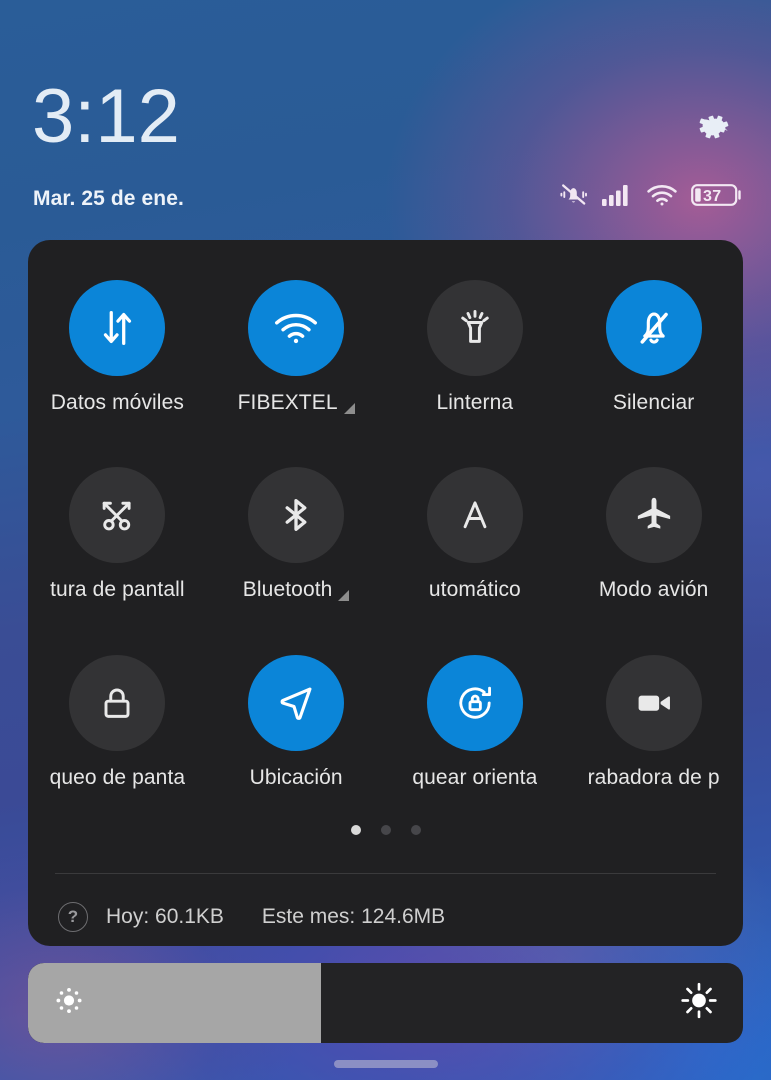  I want to click on cellular-signal-icon, so click(617, 197).